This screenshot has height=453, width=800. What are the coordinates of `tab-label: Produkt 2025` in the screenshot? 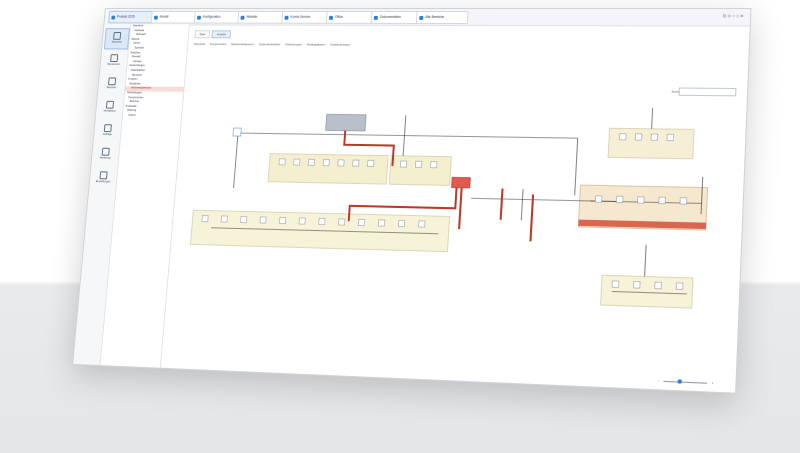 It's located at (125, 16).